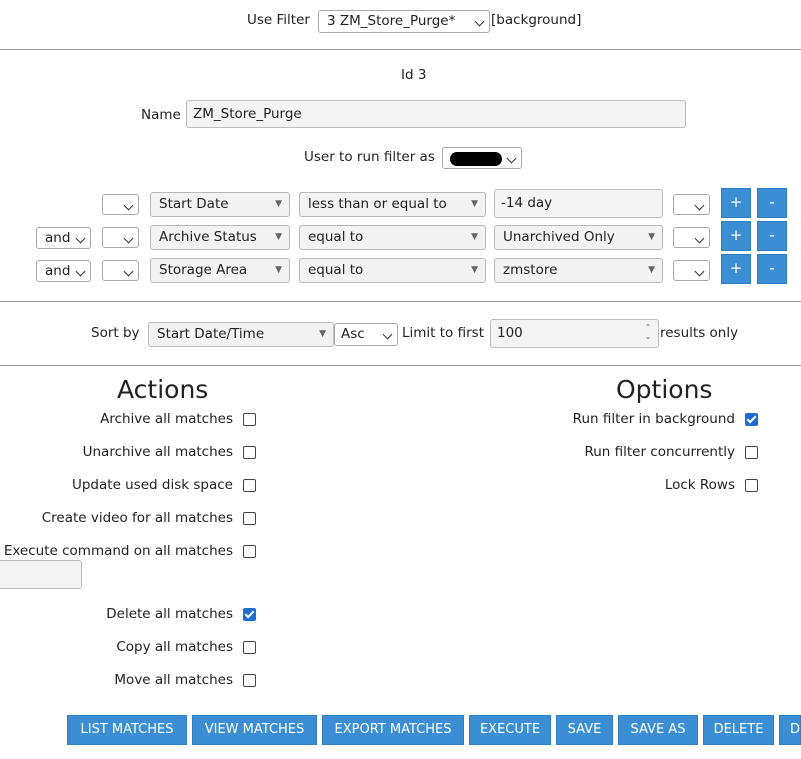  What do you see at coordinates (247, 114) in the screenshot?
I see `name-input-value: ZM_Store_Purge` at bounding box center [247, 114].